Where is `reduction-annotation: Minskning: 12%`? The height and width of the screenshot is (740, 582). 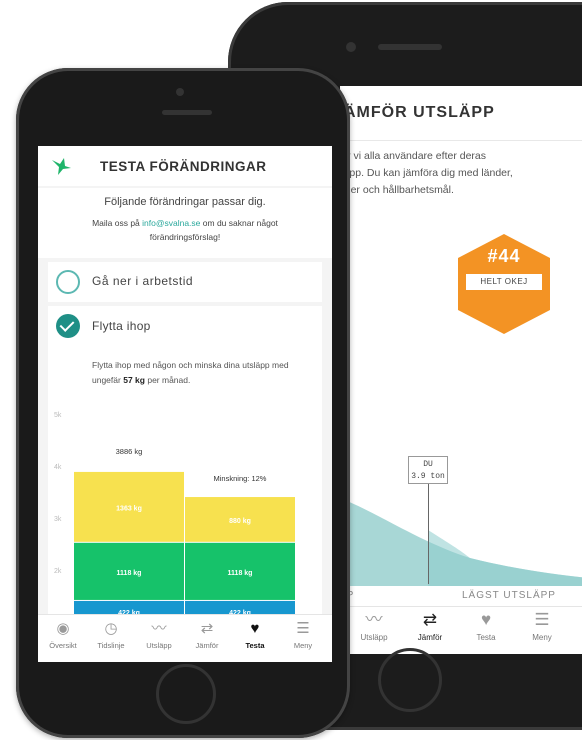 reduction-annotation: Minskning: 12% is located at coordinates (240, 478).